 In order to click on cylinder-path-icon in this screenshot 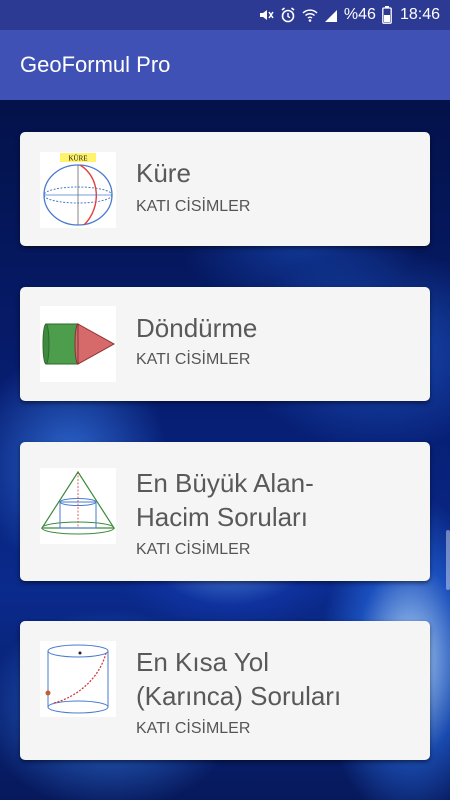, I will do `click(78, 679)`.